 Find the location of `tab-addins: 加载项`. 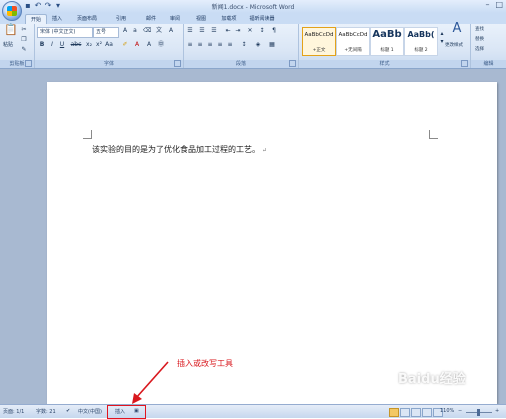

tab-addins: 加载项 is located at coordinates (229, 19).